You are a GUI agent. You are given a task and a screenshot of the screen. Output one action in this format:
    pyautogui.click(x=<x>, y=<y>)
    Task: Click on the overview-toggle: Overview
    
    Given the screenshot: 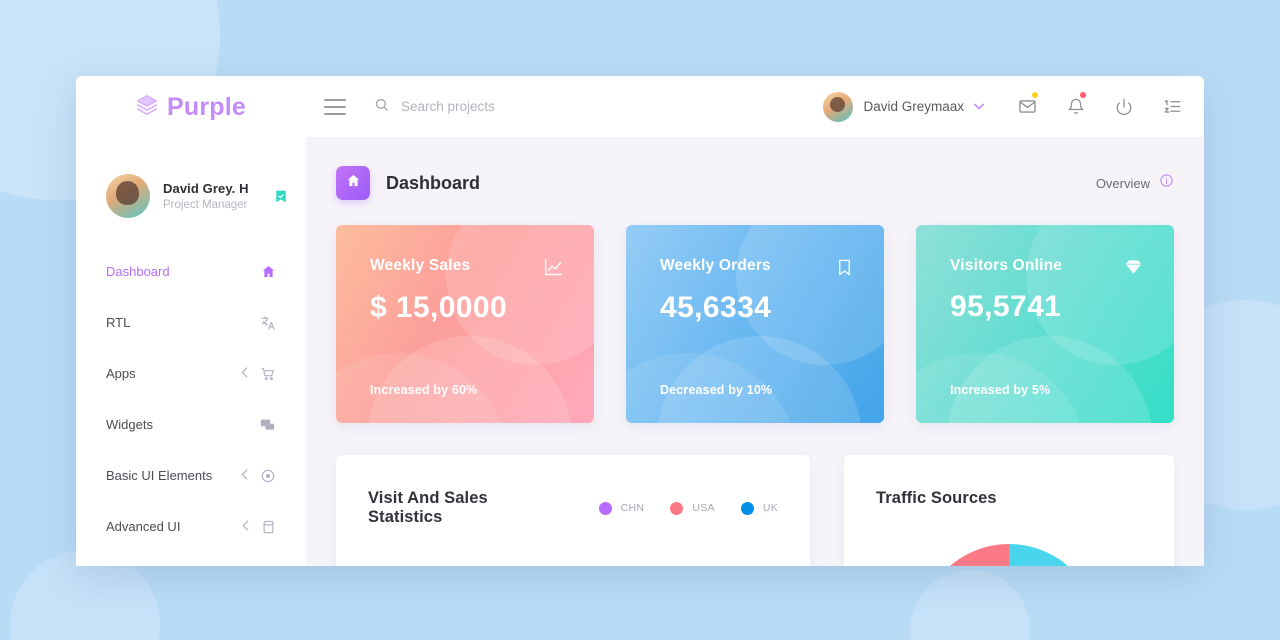 What is the action you would take?
    pyautogui.click(x=1135, y=183)
    